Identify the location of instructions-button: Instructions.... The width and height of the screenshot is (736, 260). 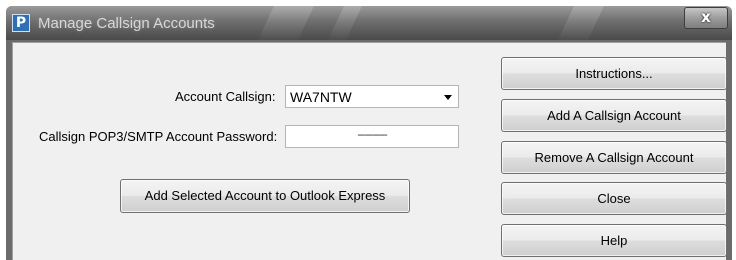
(614, 73).